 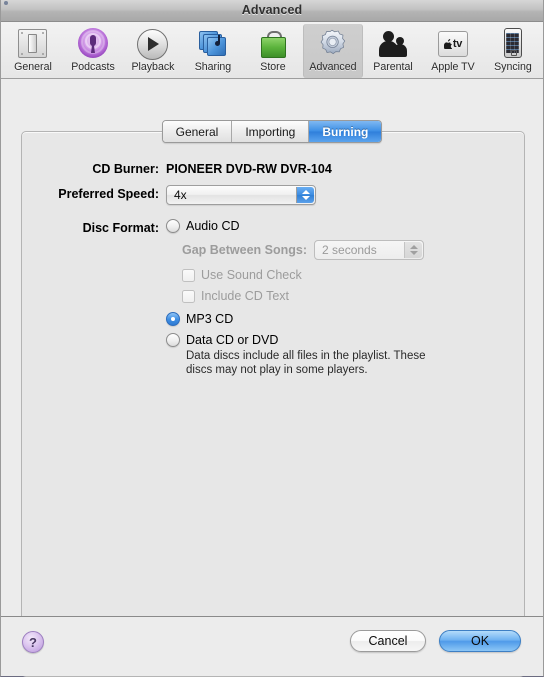 I want to click on radio-mp3-cd: MP3 CD, so click(x=345, y=319).